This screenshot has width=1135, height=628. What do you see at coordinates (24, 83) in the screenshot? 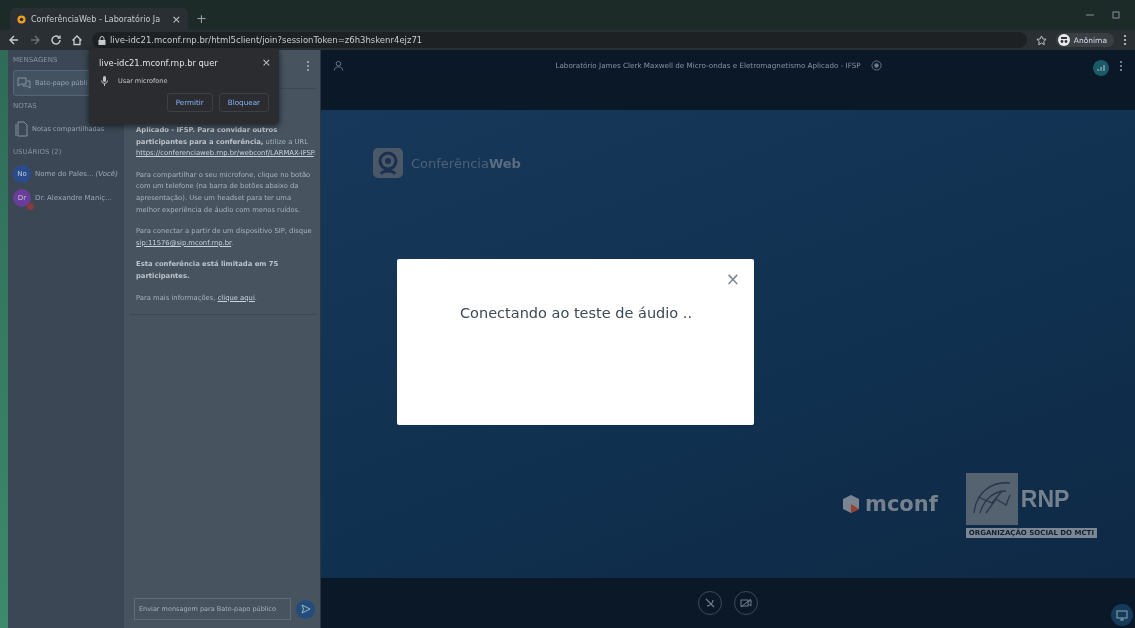
I see `chat-bubbles-icon` at bounding box center [24, 83].